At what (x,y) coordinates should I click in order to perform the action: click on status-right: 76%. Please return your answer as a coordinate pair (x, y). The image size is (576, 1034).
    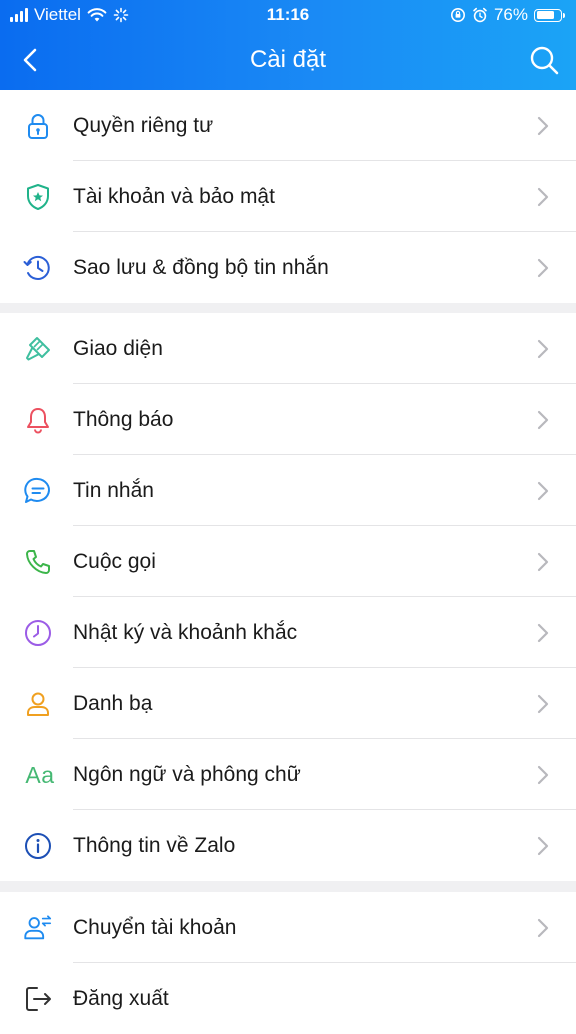
    Looking at the image, I should click on (507, 15).